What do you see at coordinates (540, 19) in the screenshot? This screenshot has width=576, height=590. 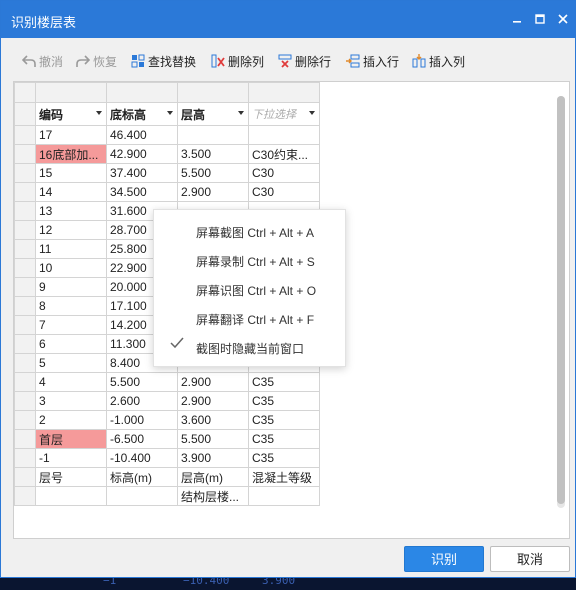 I see `maximize-icon` at bounding box center [540, 19].